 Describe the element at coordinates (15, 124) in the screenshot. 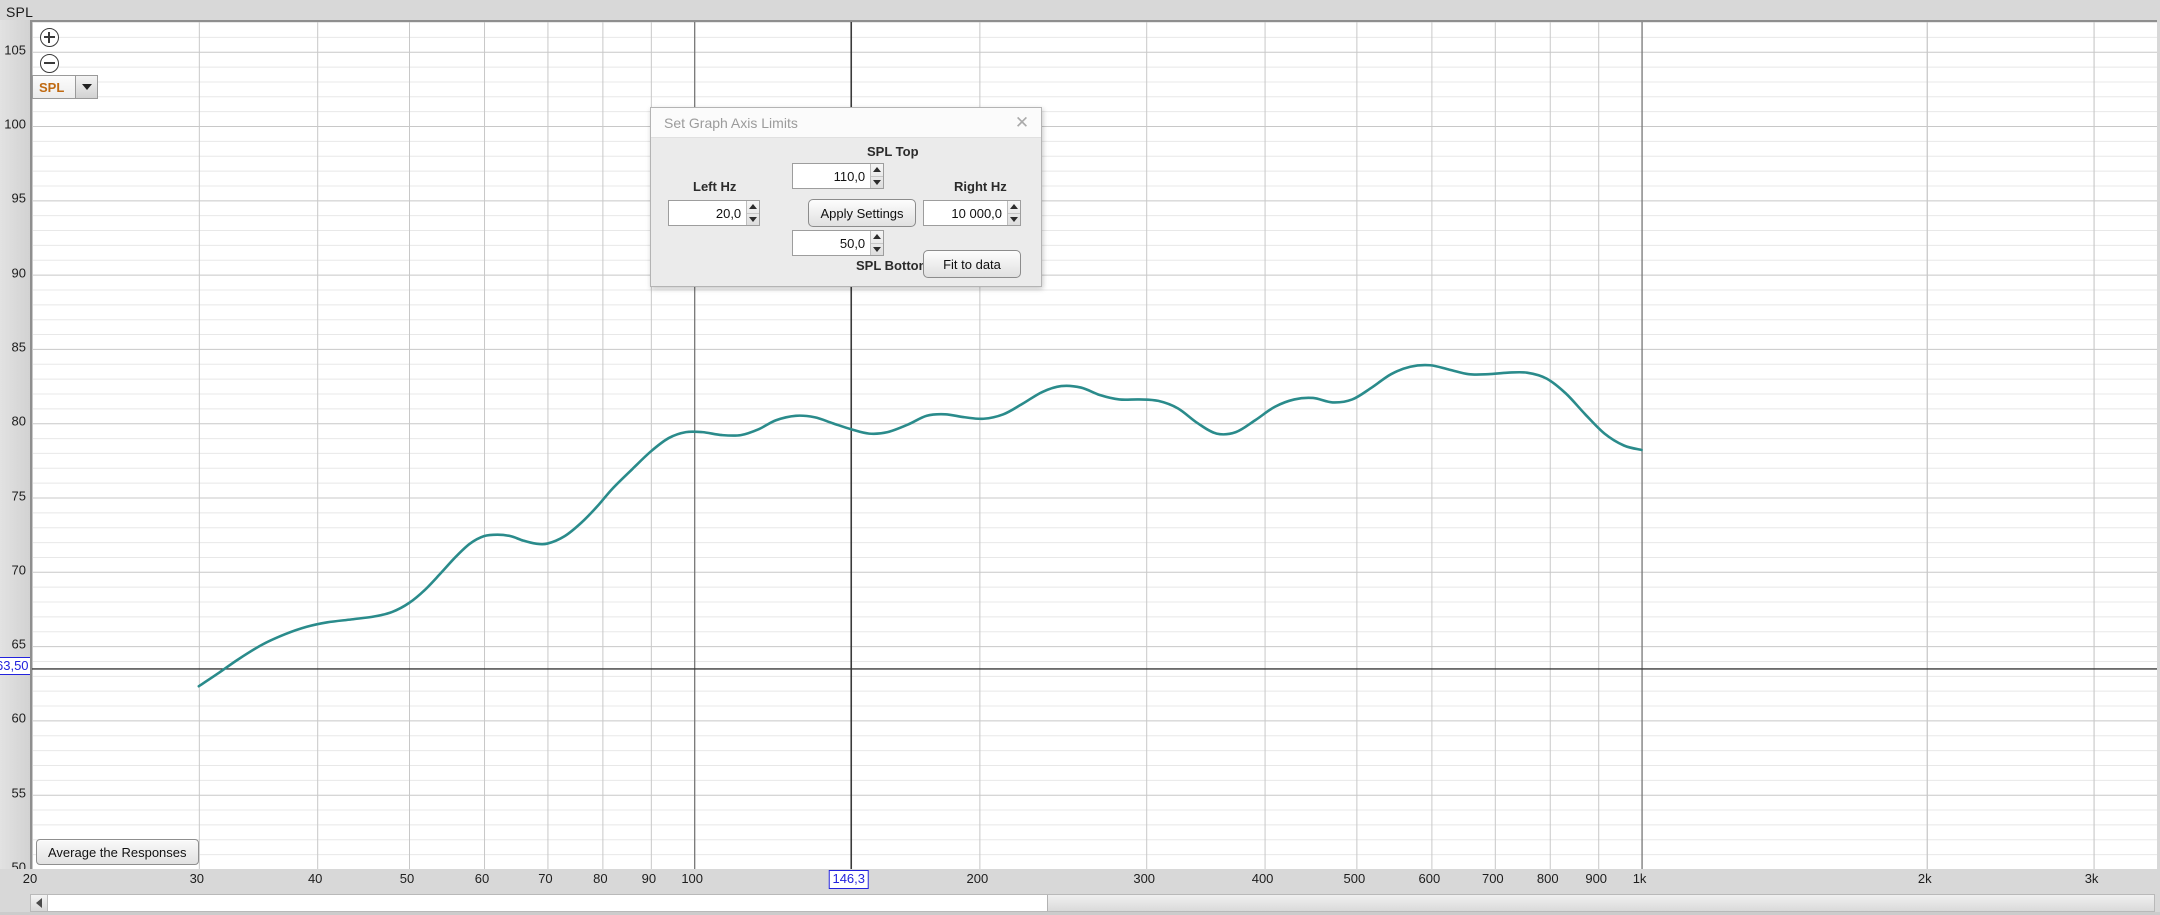

I see `y-axis-tick: 100` at that location.